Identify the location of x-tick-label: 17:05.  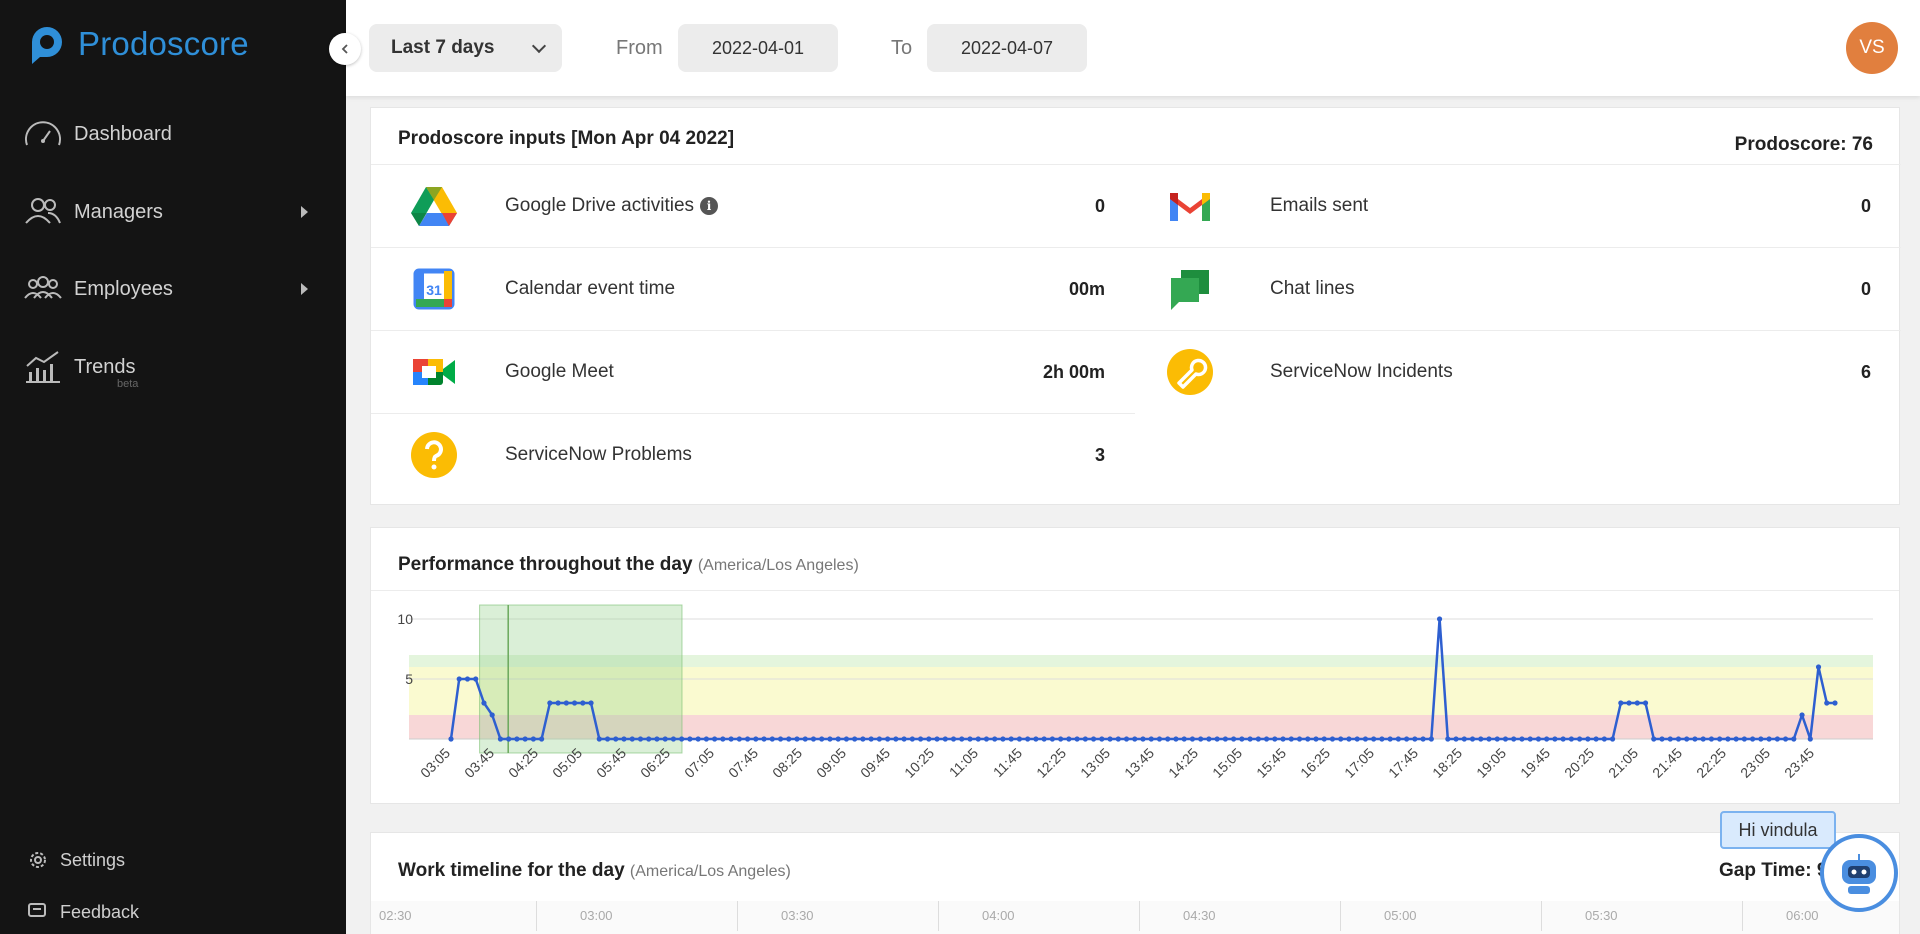
(1359, 763).